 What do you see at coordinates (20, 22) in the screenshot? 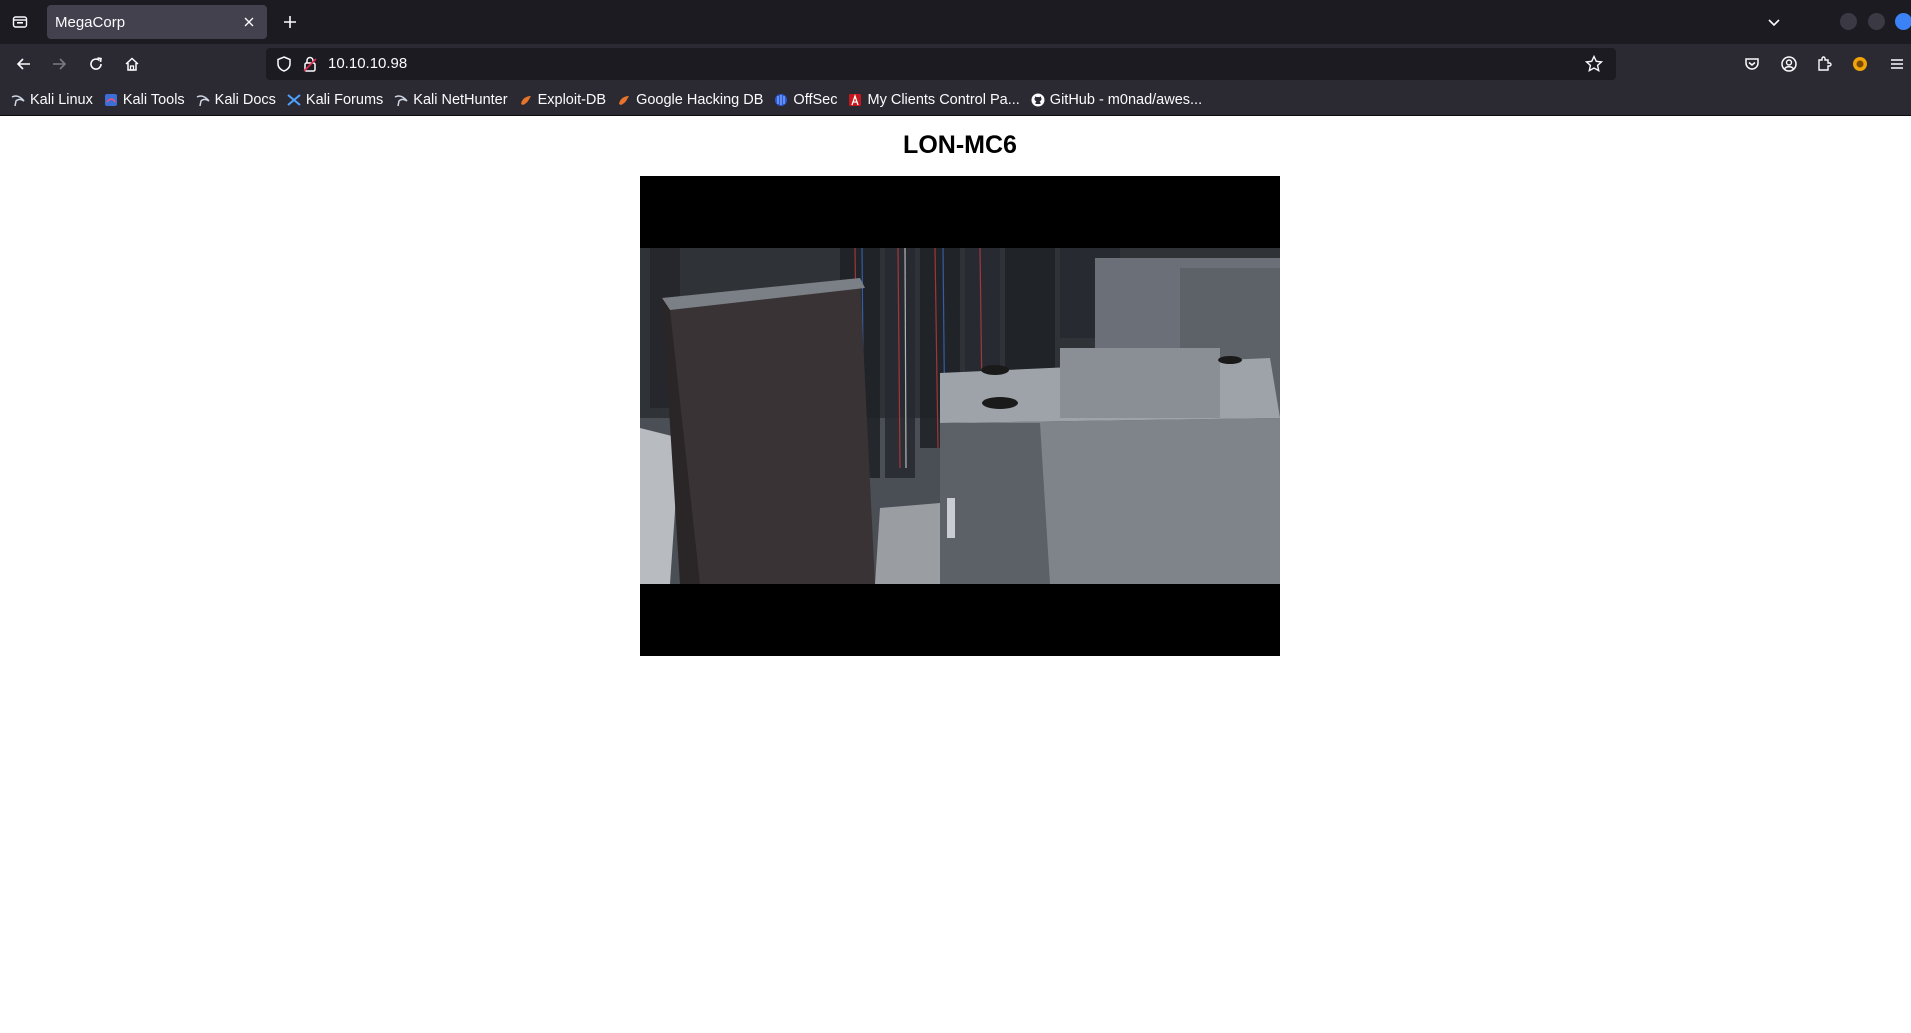
I see `list-all-tabs-icon` at bounding box center [20, 22].